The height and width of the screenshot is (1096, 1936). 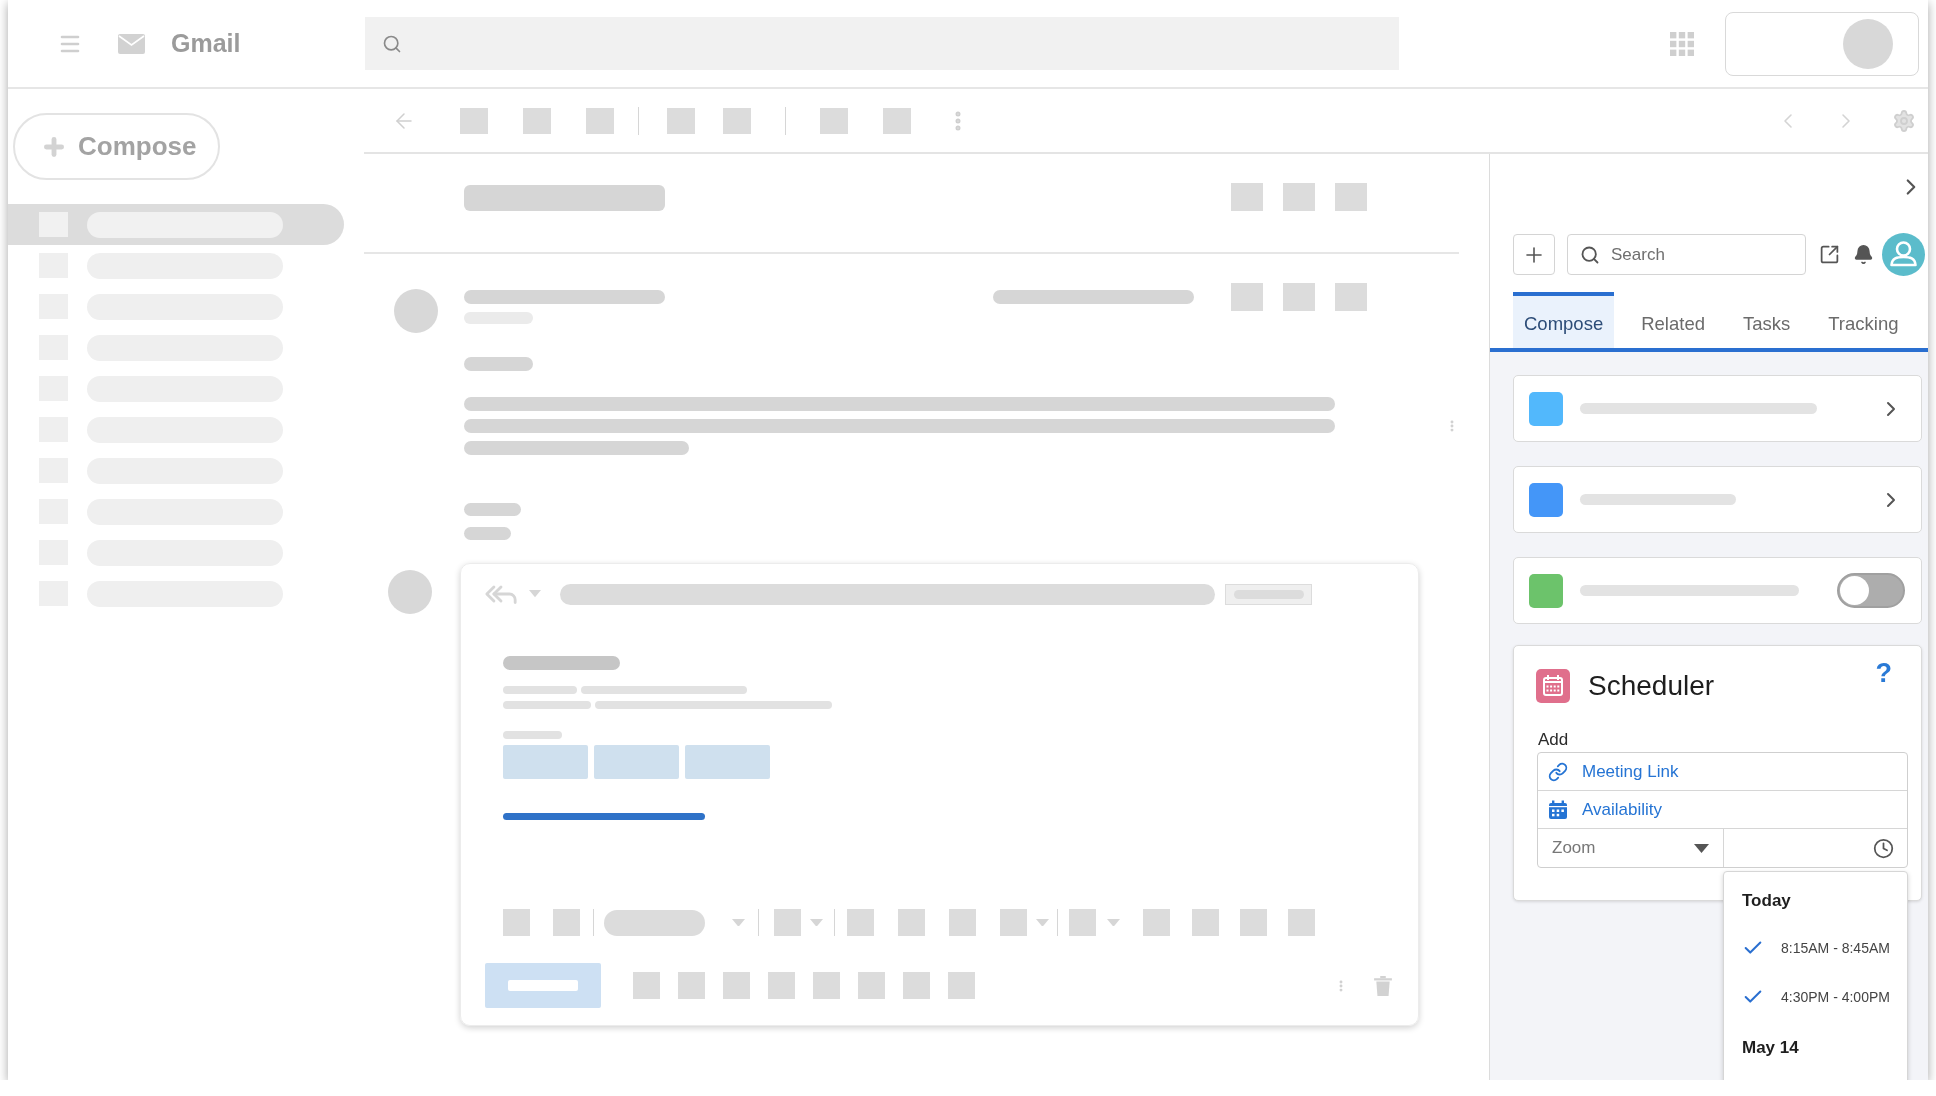 What do you see at coordinates (1766, 320) in the screenshot?
I see `tab: Tasks` at bounding box center [1766, 320].